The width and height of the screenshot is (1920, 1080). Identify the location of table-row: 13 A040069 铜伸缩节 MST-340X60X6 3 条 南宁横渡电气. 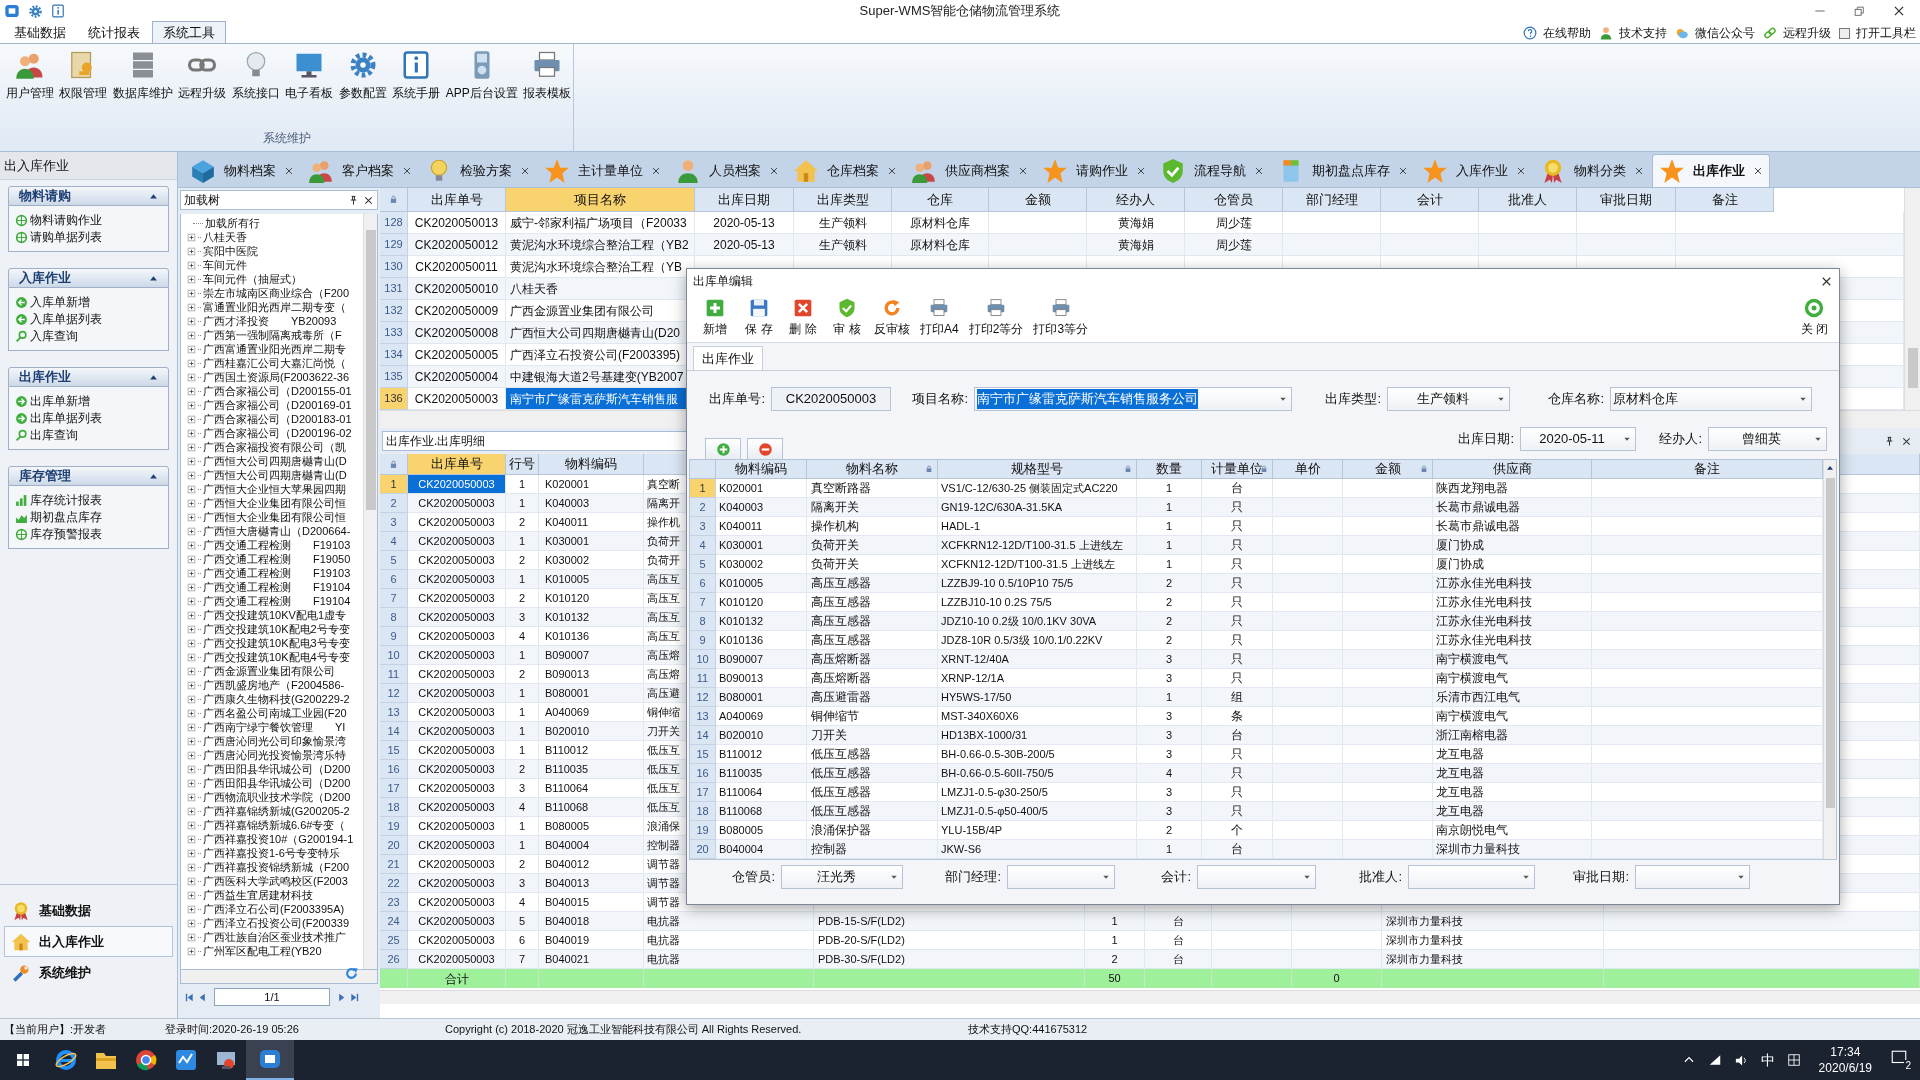
(1256, 716).